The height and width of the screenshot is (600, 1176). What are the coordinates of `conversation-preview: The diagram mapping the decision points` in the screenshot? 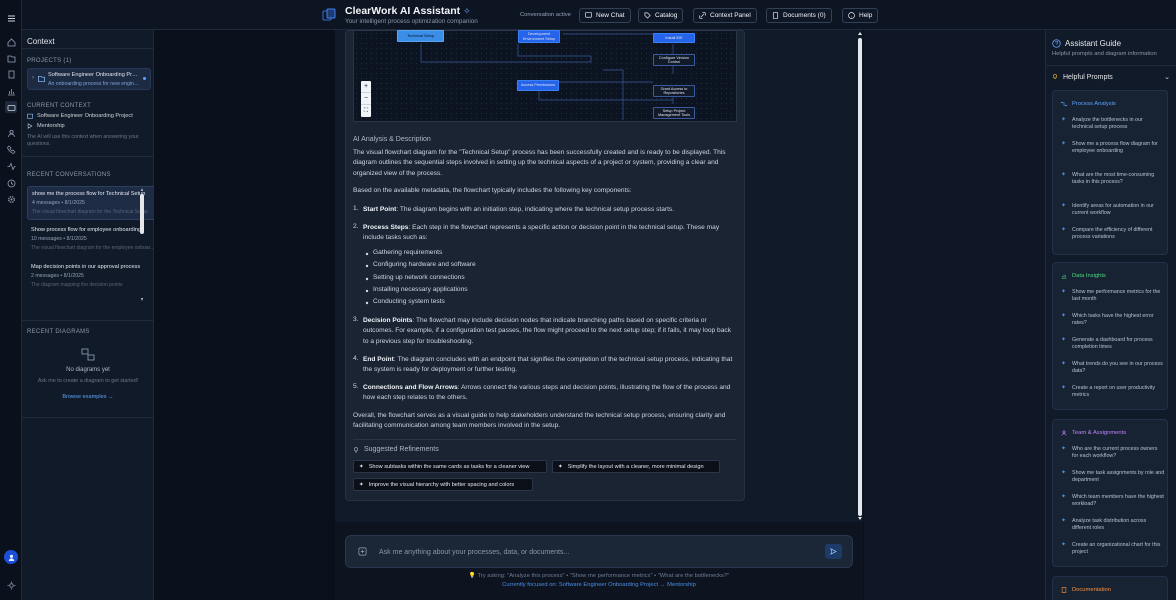 It's located at (77, 285).